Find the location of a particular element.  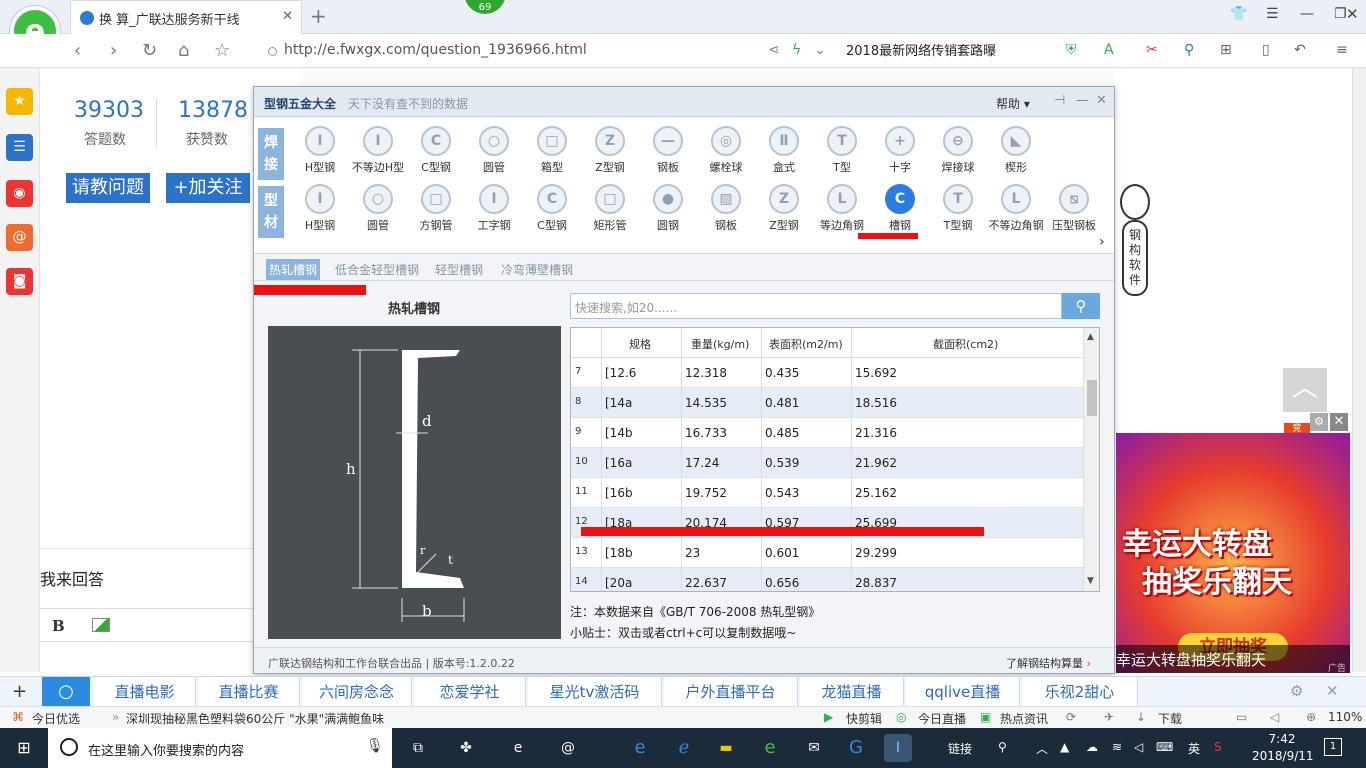

hot-news-link: 热点资讯 is located at coordinates (1024, 718).